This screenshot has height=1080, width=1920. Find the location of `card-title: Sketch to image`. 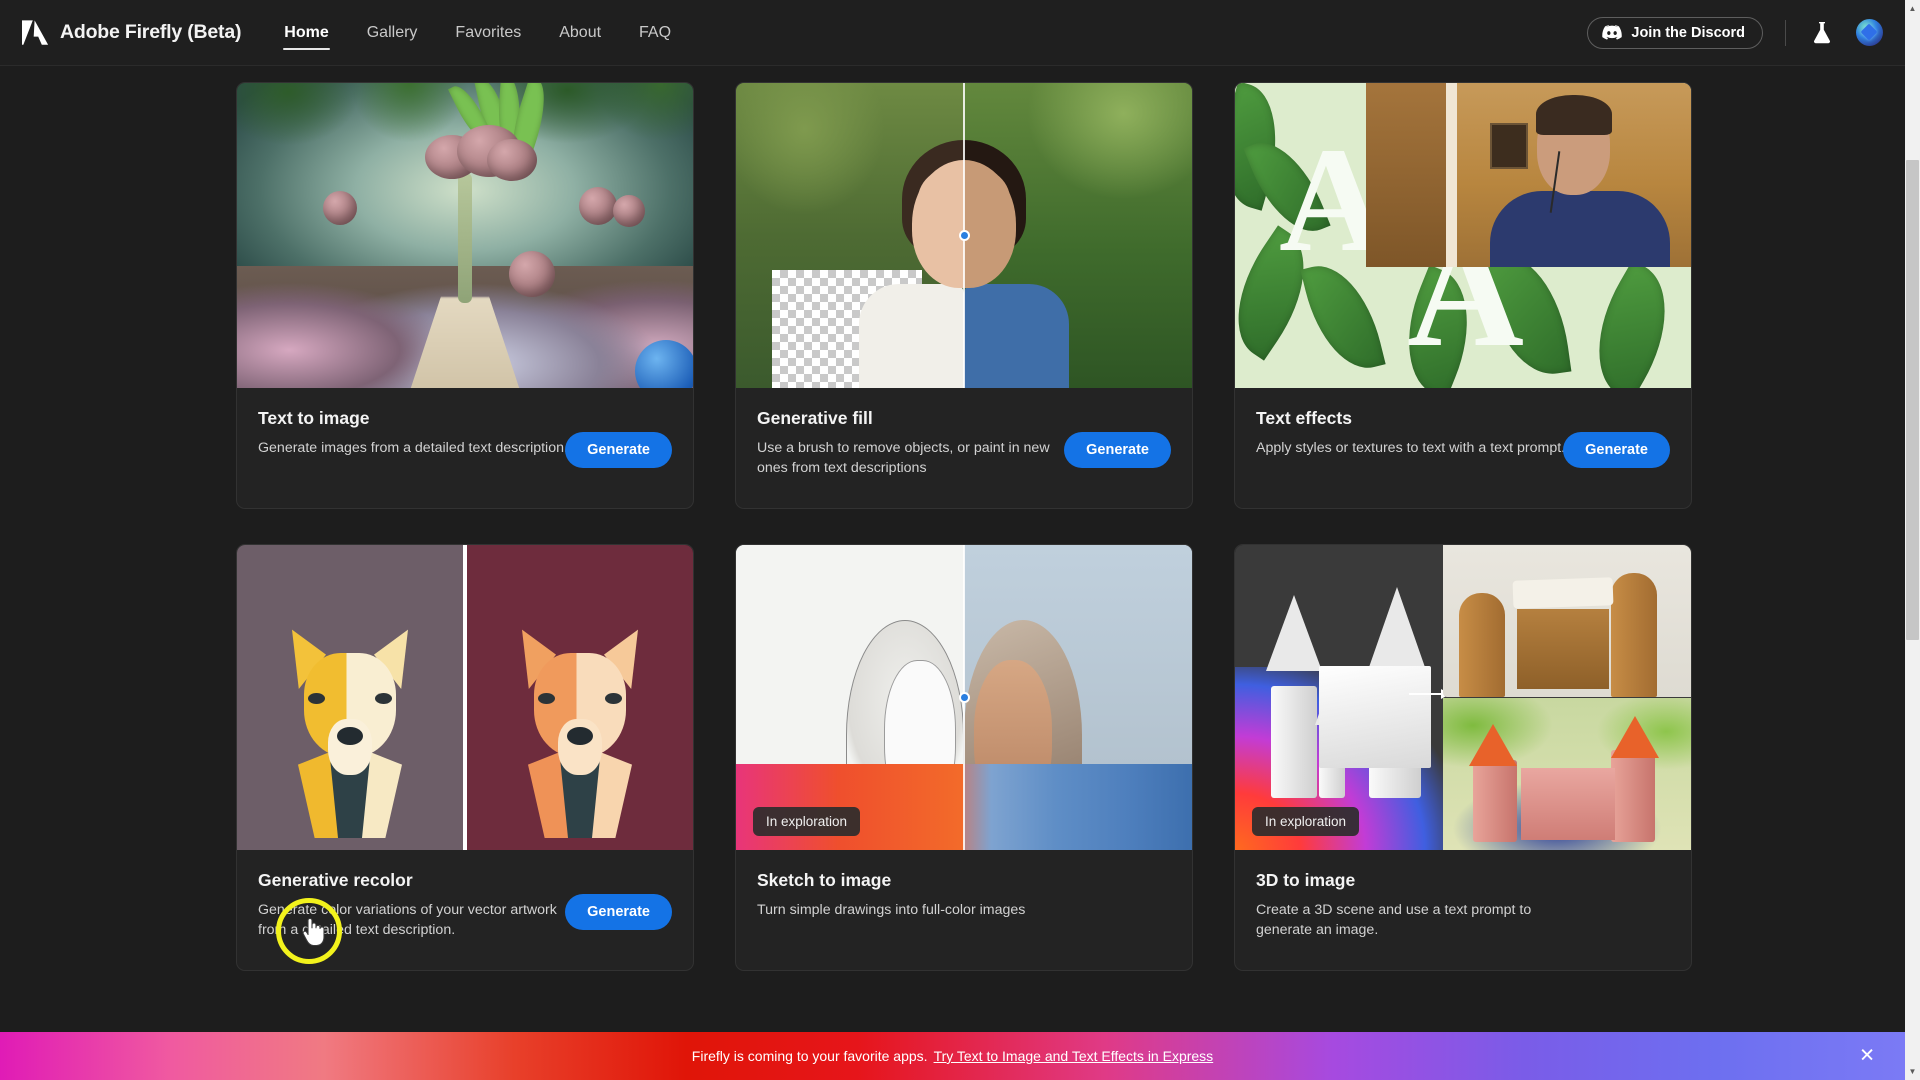

card-title: Sketch to image is located at coordinates (824, 880).